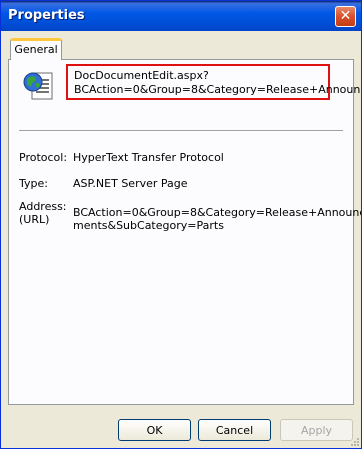  What do you see at coordinates (181, 16) in the screenshot?
I see `title-bar: Properties ✕` at bounding box center [181, 16].